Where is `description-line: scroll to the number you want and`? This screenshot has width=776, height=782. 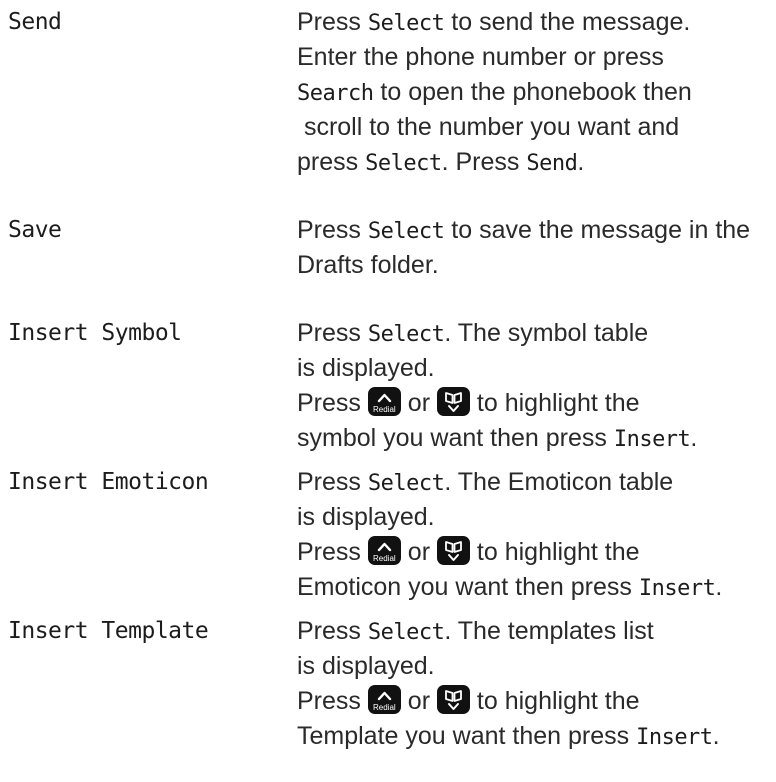
description-line: scroll to the number you want and is located at coordinates (535, 127).